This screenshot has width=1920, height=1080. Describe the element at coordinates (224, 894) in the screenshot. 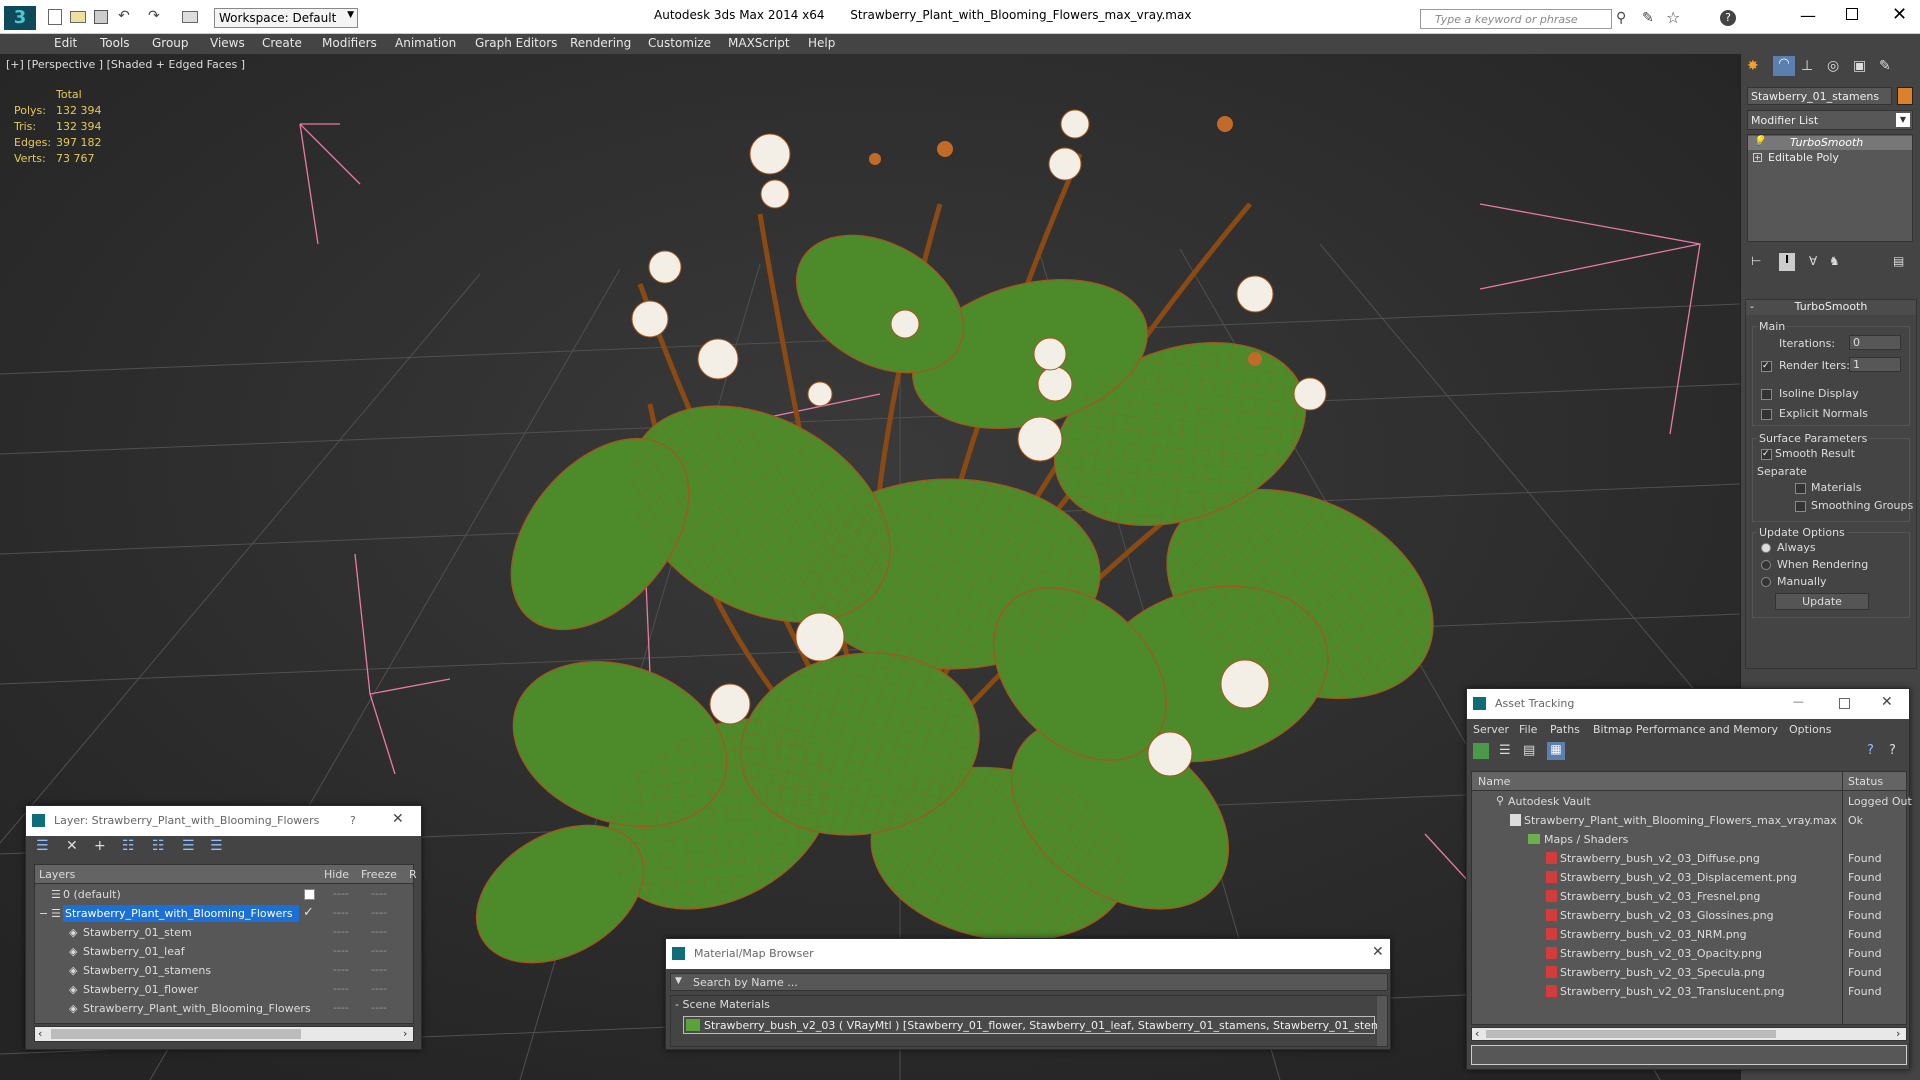

I see `layer-row: ☰ 0 (default) ---- ----` at that location.